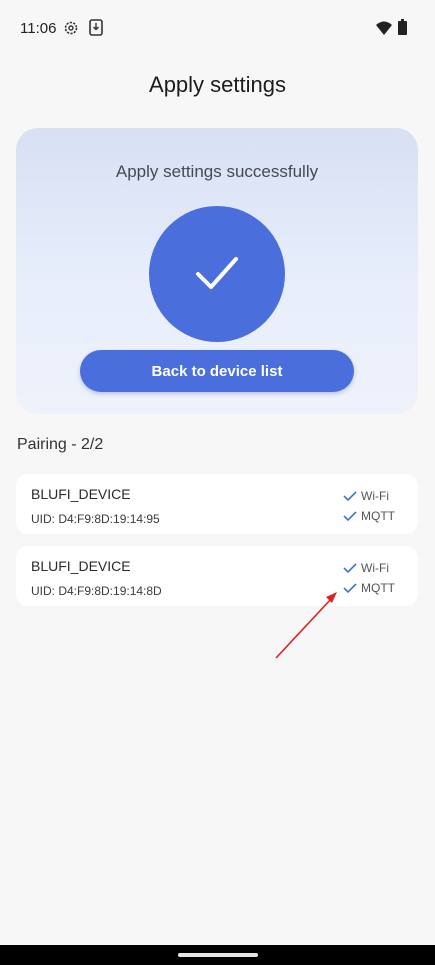  I want to click on checkmark-icon, so click(217, 273).